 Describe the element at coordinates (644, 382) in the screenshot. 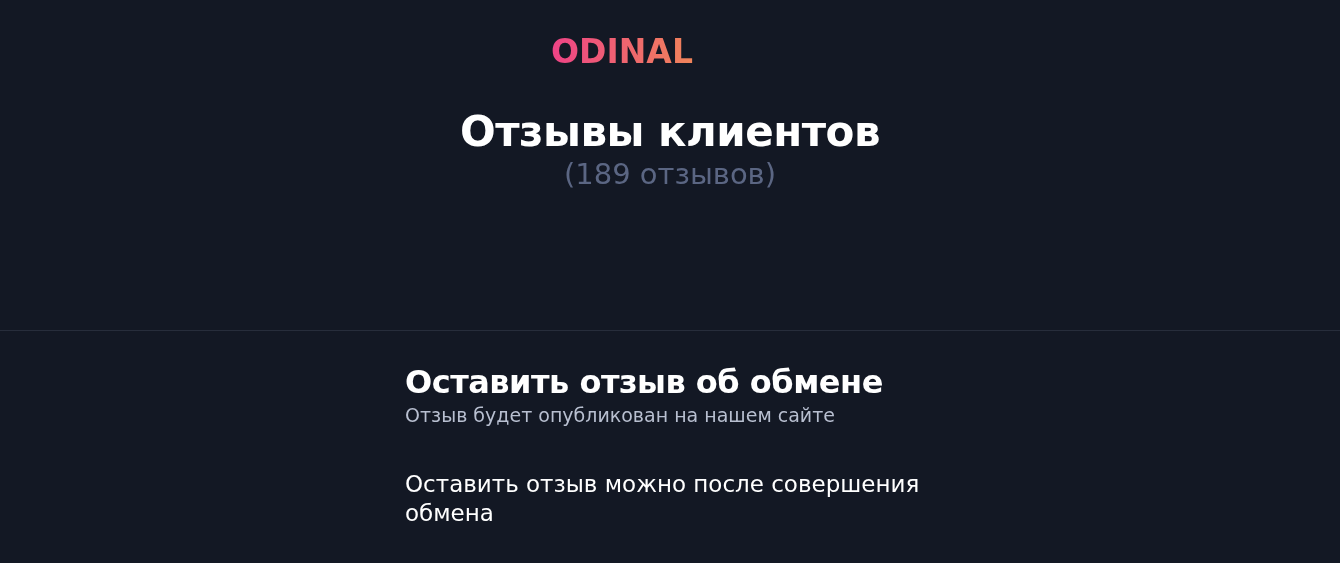

I see `section-title: Оставить отзыв об обмене` at that location.